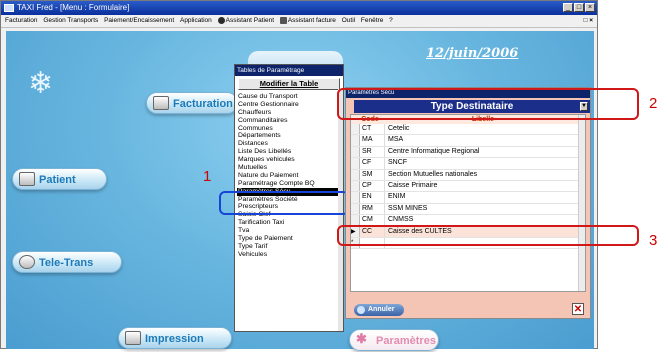 The height and width of the screenshot is (352, 668). What do you see at coordinates (290, 255) in the screenshot?
I see `table-list-item: Vehicules` at bounding box center [290, 255].